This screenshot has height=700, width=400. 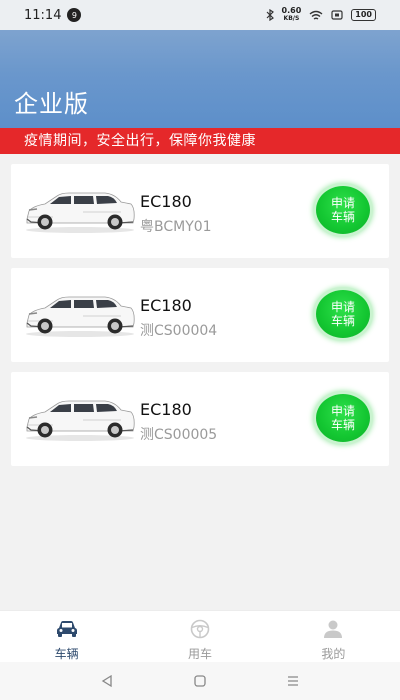 I want to click on page-title: 企业版, so click(x=51, y=104).